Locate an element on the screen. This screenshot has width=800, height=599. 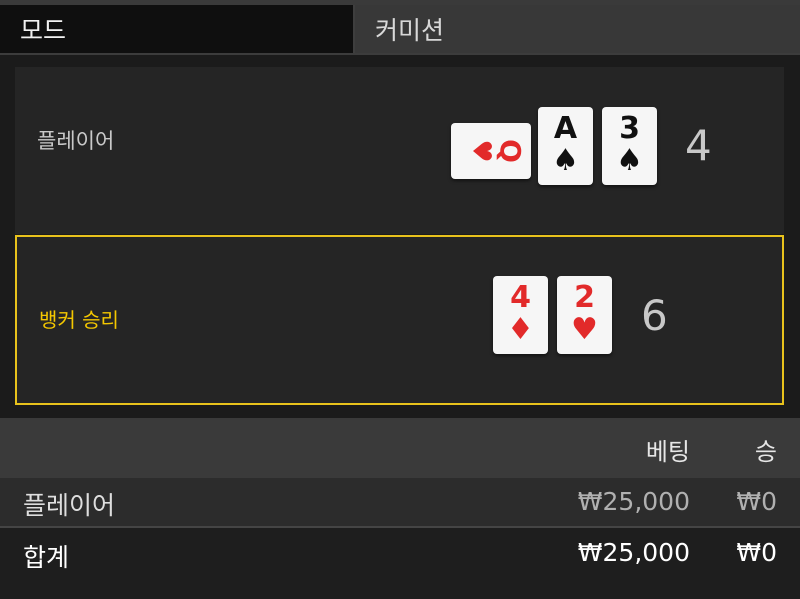
card-rank: Q is located at coordinates (510, 151).